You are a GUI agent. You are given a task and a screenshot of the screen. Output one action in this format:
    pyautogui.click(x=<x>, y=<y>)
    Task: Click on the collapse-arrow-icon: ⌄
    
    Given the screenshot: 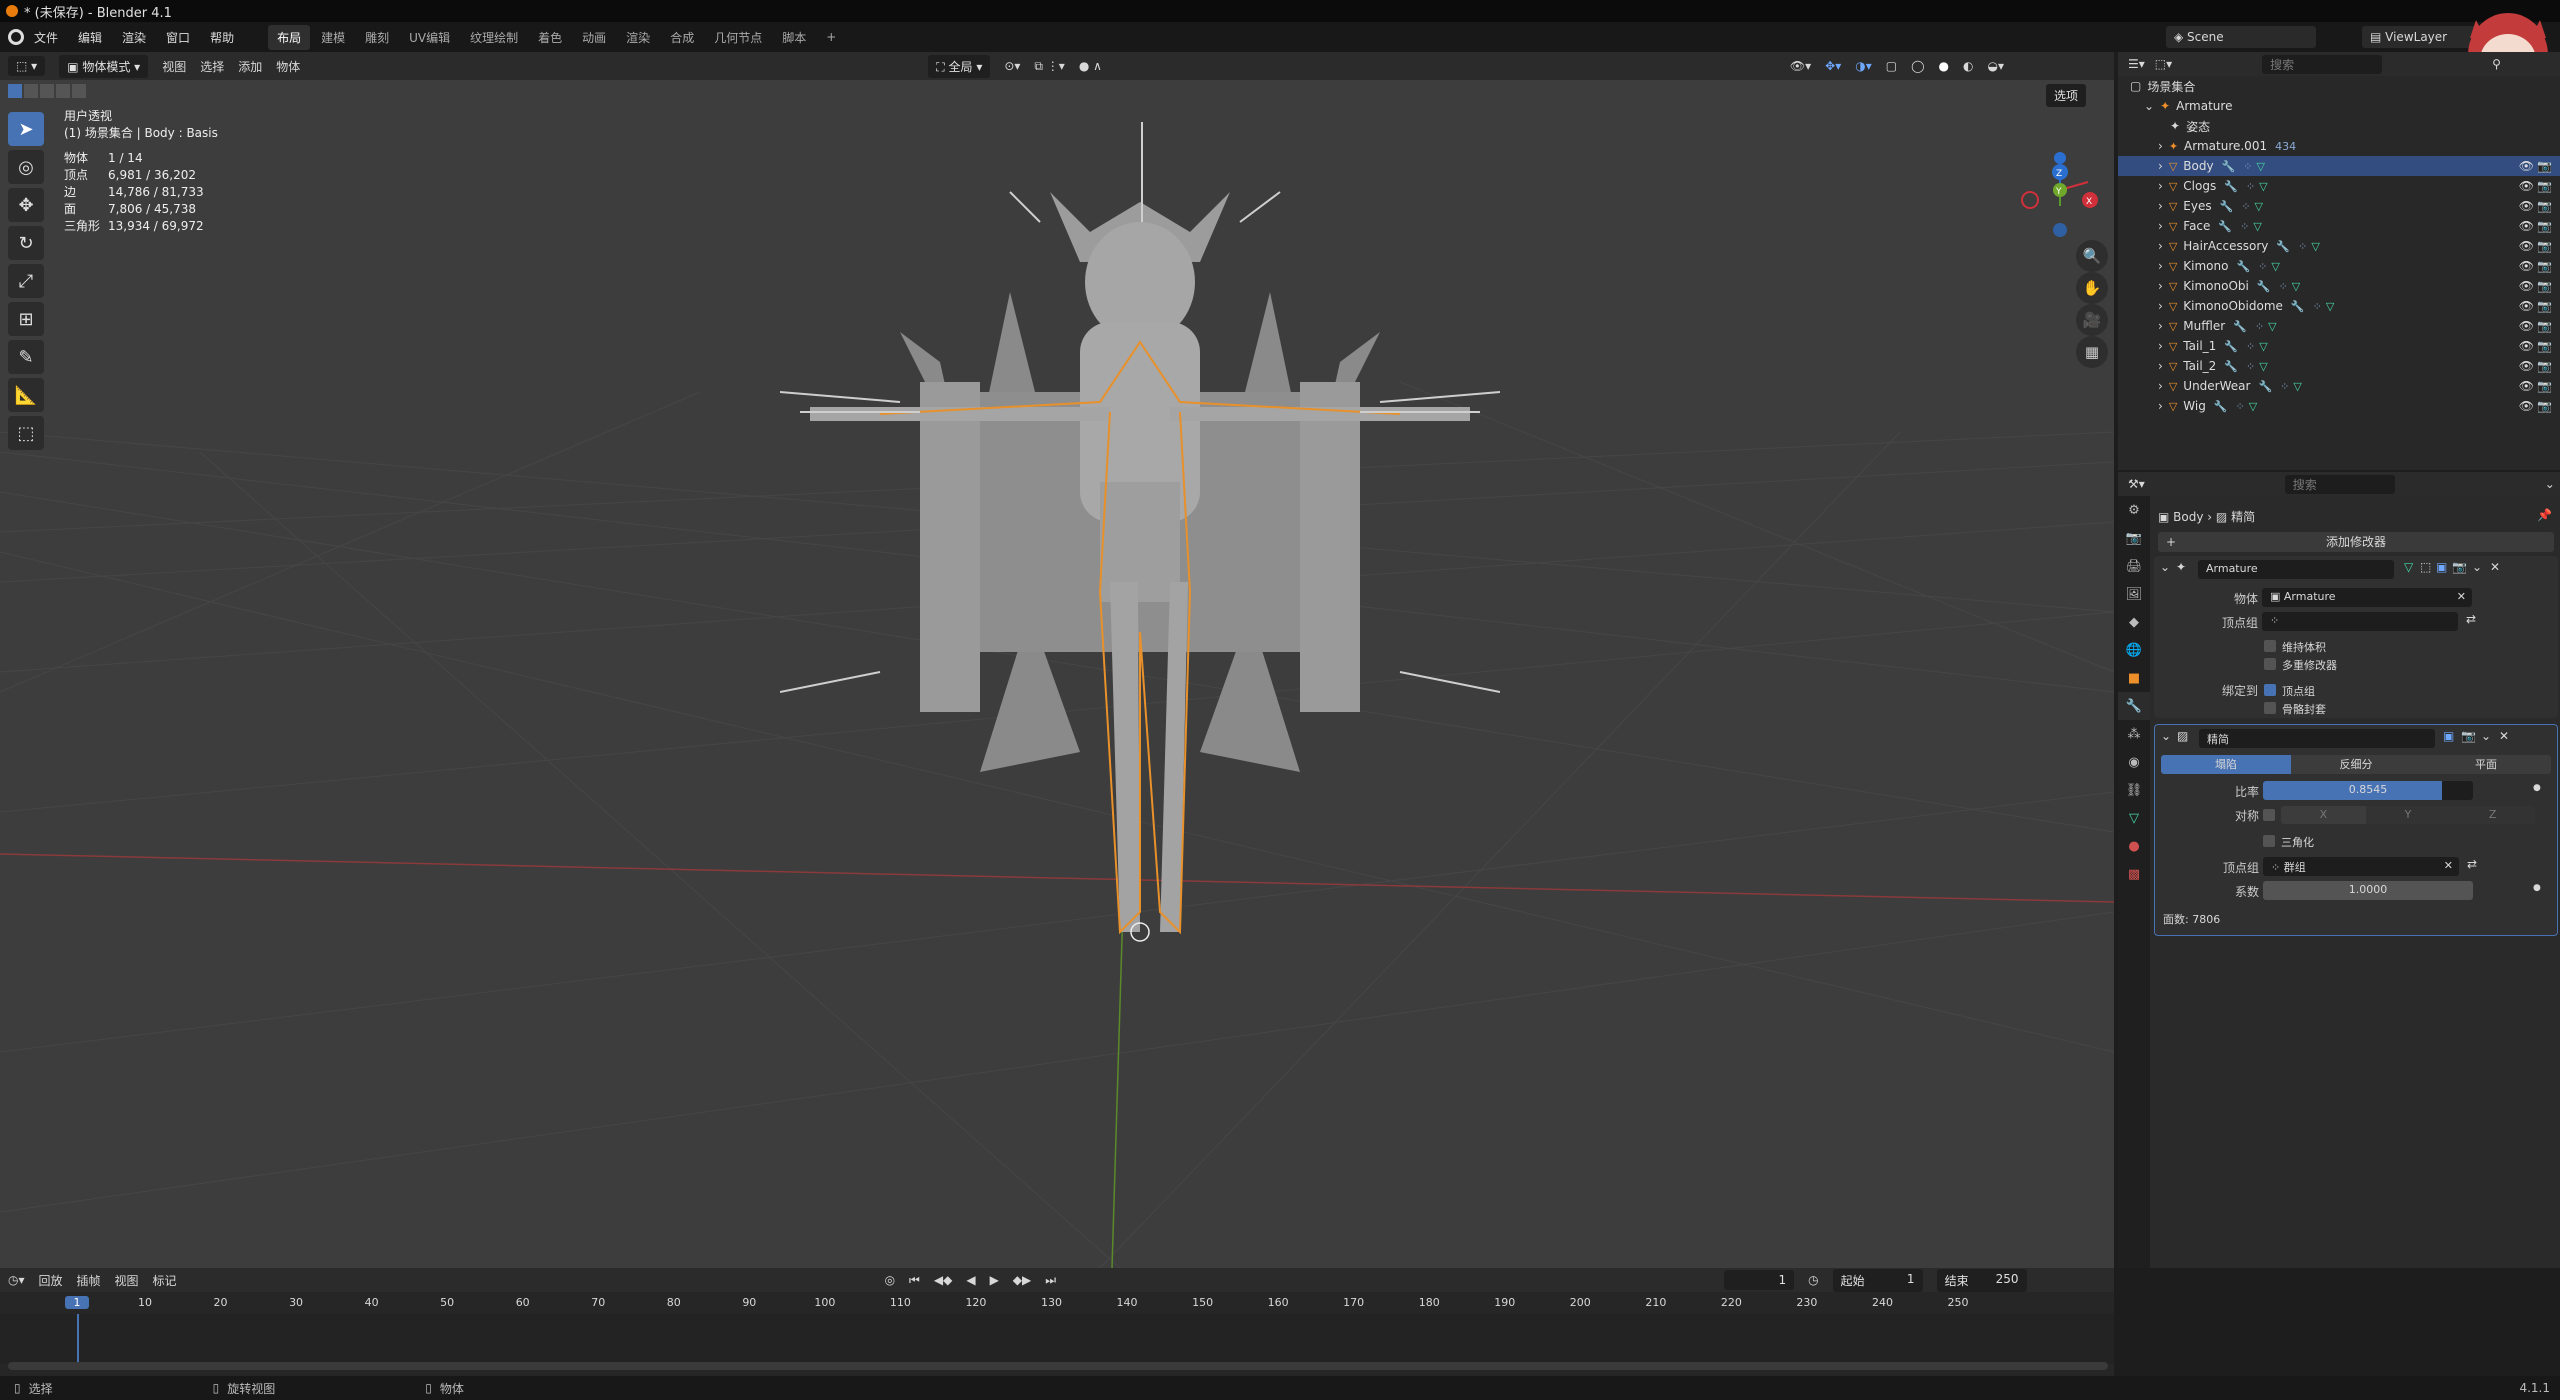 What is the action you would take?
    pyautogui.click(x=2165, y=567)
    